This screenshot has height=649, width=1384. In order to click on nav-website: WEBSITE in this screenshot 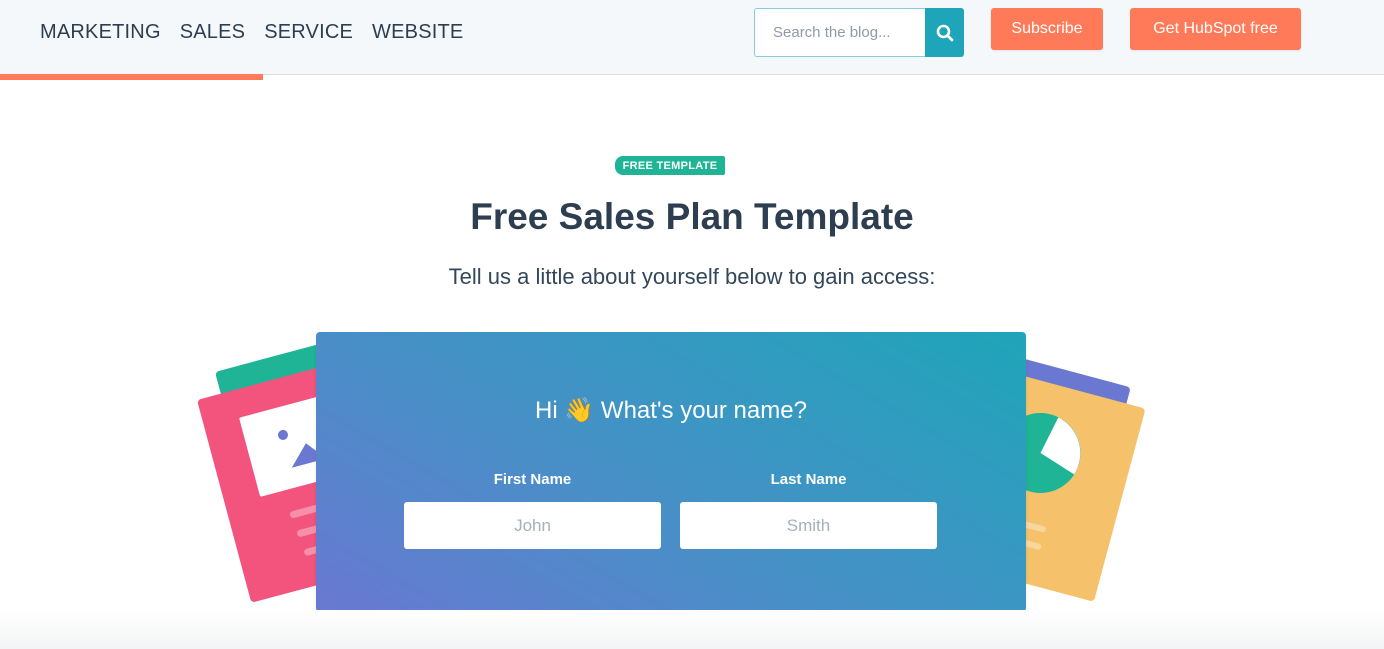, I will do `click(417, 32)`.